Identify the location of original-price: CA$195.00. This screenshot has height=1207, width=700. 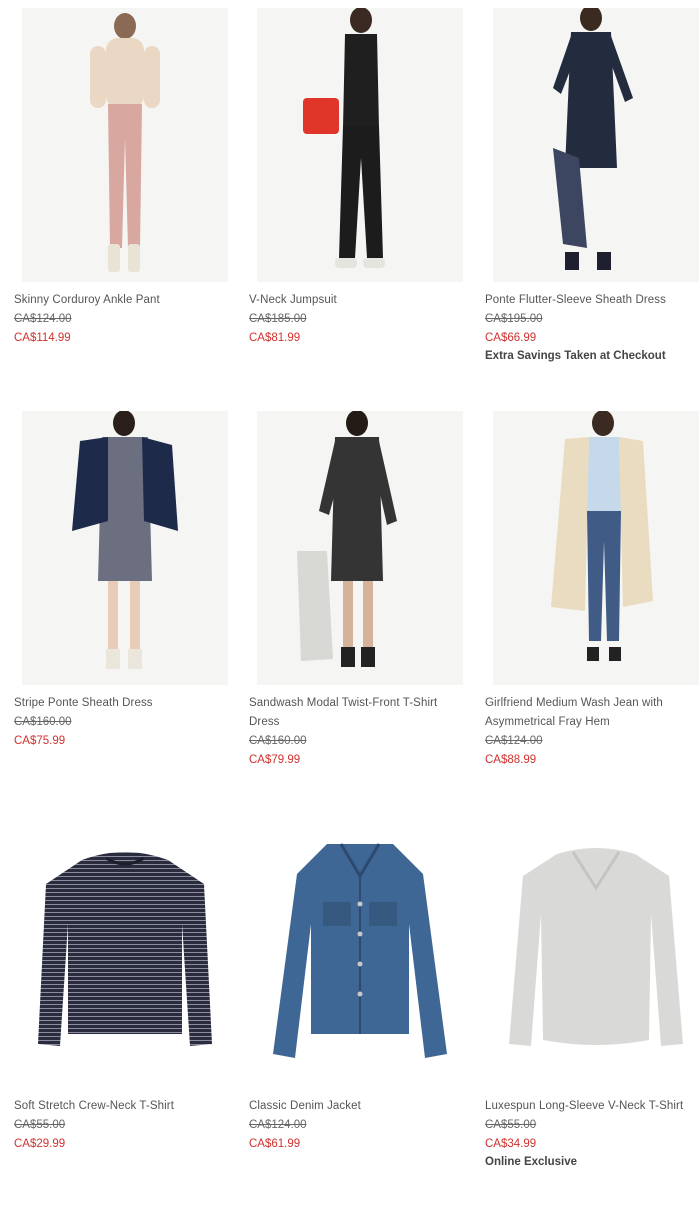
(514, 319).